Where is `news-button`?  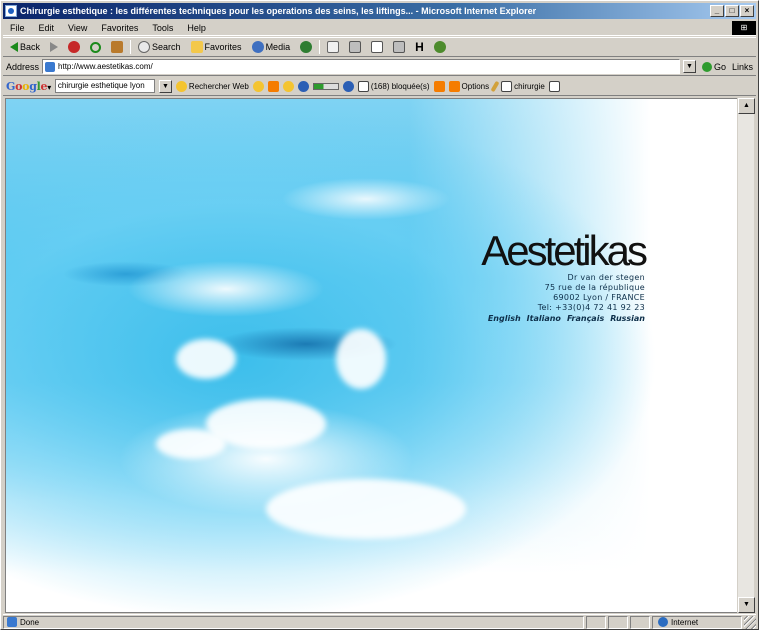
news-button is located at coordinates (273, 86).